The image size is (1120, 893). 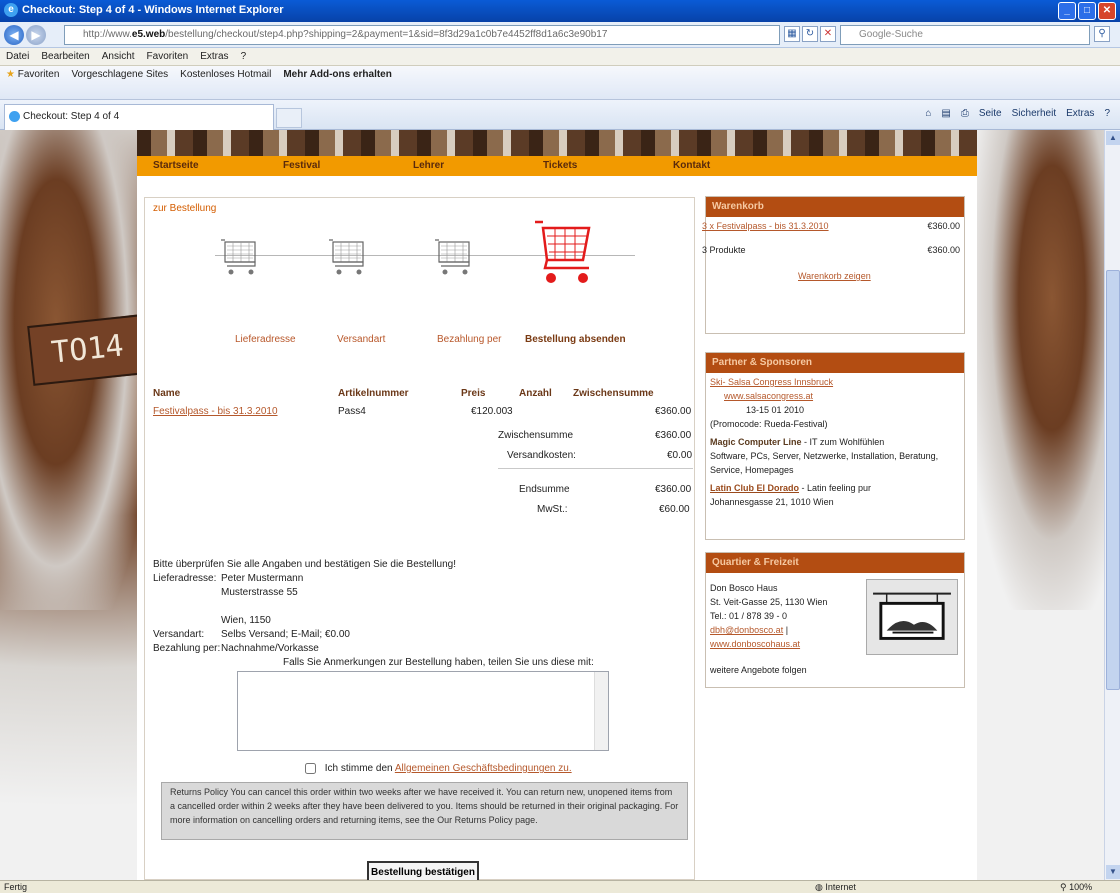 I want to click on summary-shipping-label: Versandkosten:, so click(x=541, y=455).